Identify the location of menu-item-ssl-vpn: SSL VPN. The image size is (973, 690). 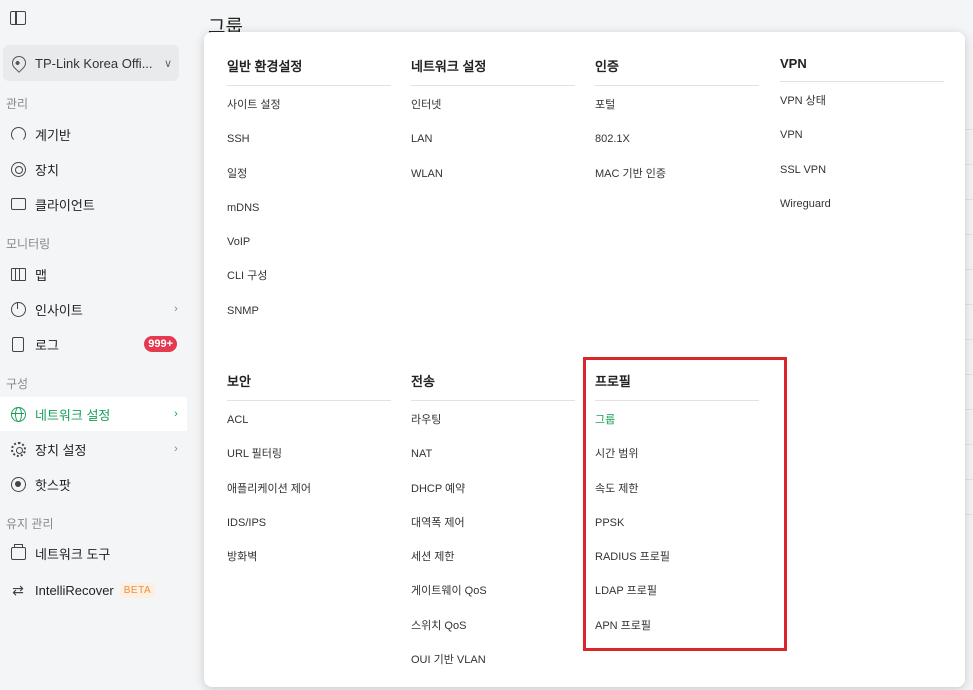
(862, 176).